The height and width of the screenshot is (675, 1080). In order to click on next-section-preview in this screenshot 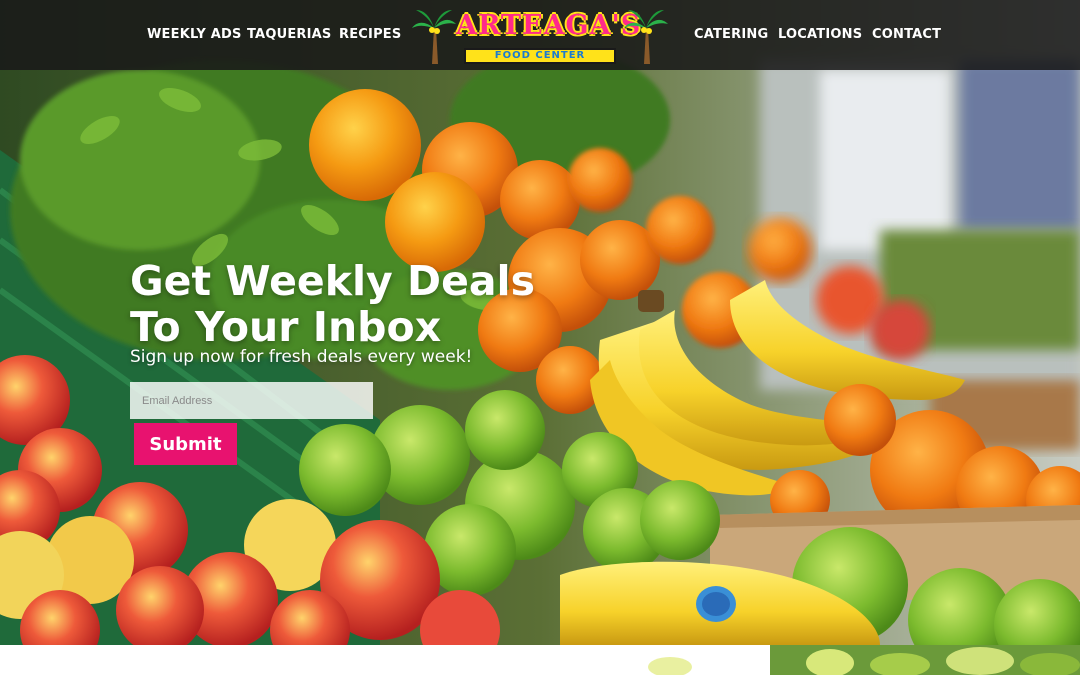, I will do `click(540, 660)`.